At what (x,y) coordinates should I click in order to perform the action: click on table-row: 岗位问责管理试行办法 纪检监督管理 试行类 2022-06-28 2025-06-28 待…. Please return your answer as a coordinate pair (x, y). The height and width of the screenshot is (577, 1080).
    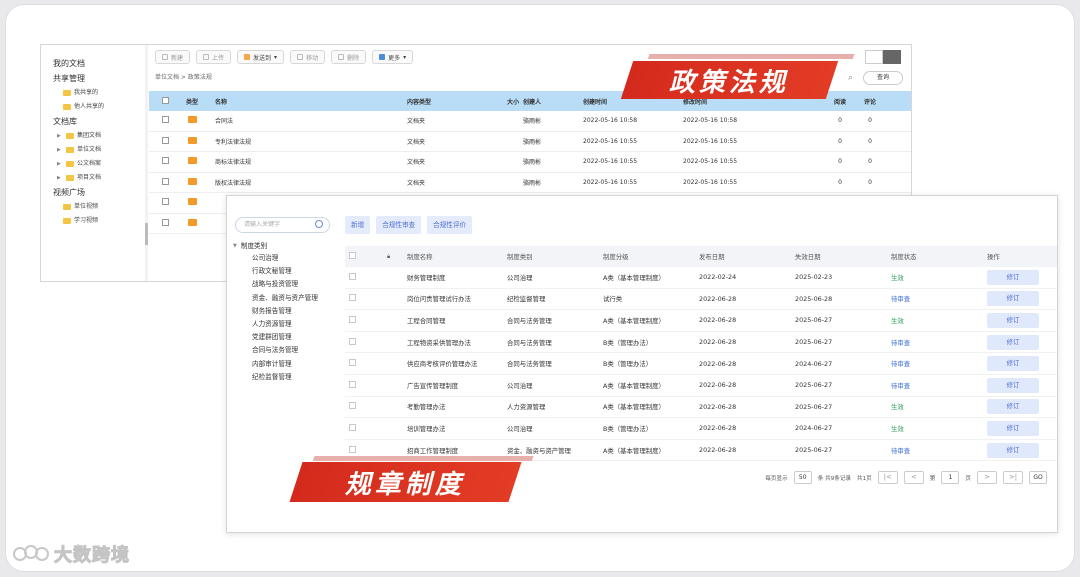
    Looking at the image, I should click on (701, 300).